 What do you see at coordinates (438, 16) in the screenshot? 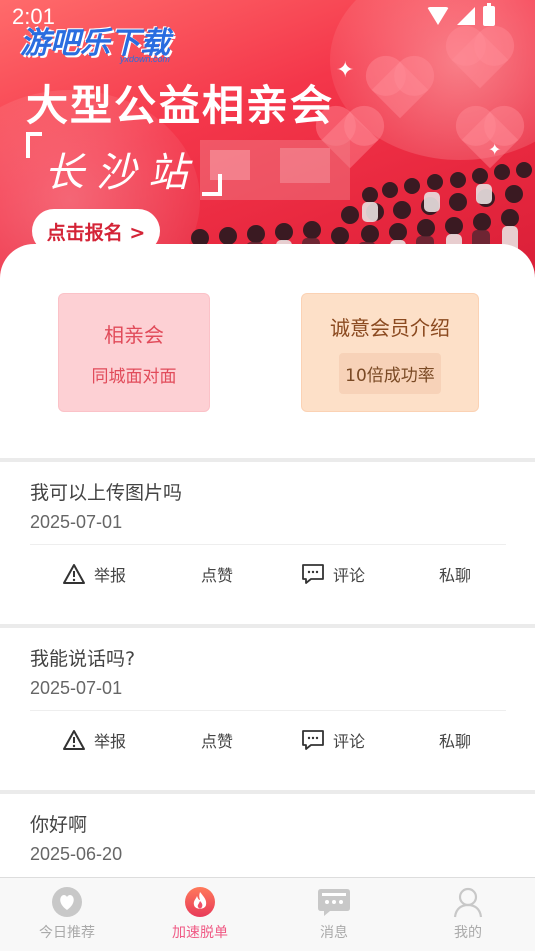
I see `wifi-icon` at bounding box center [438, 16].